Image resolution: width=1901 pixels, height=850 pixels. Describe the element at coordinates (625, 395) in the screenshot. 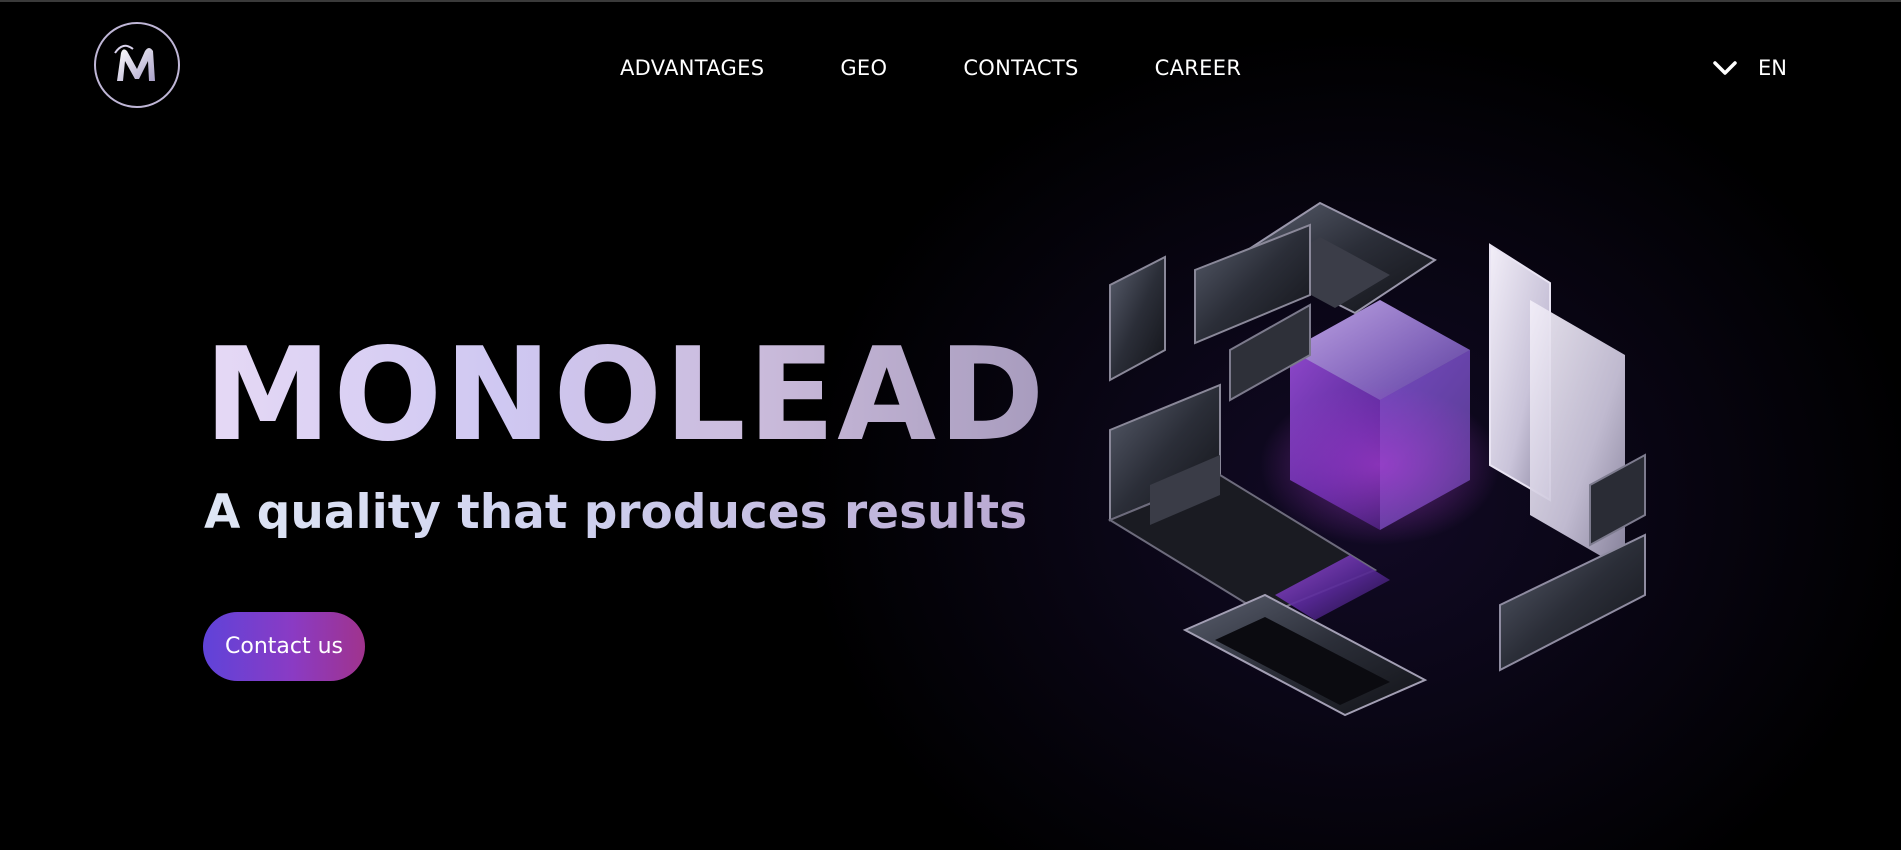

I see `hero-title: MONOLEAD` at that location.